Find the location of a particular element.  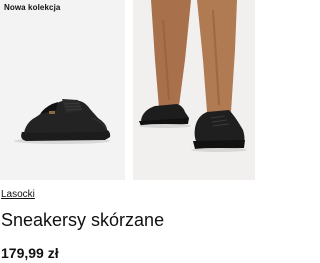

brand-link: Lasocki is located at coordinates (18, 194).